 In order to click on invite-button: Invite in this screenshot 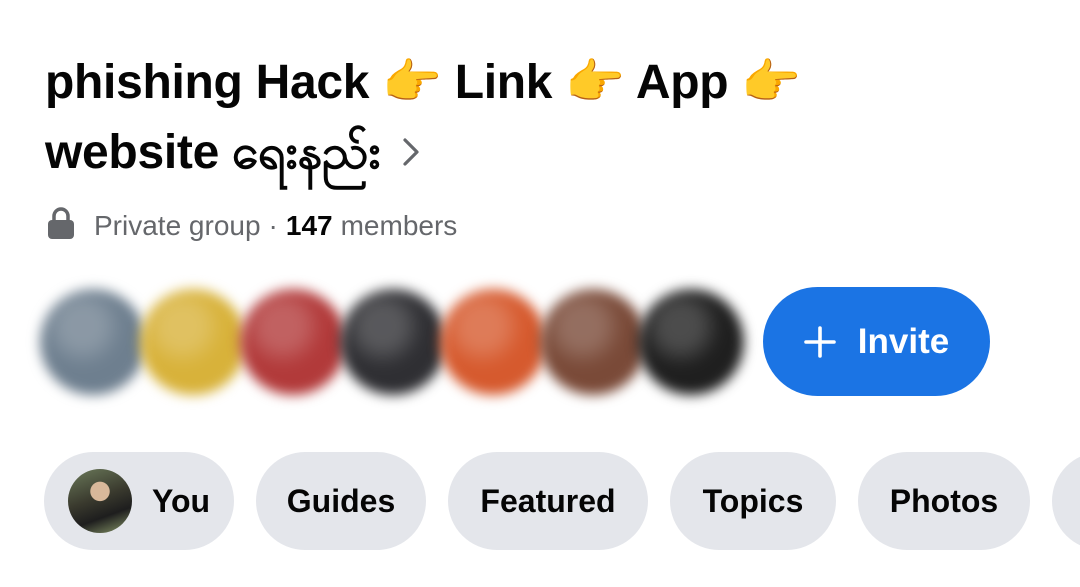, I will do `click(876, 341)`.